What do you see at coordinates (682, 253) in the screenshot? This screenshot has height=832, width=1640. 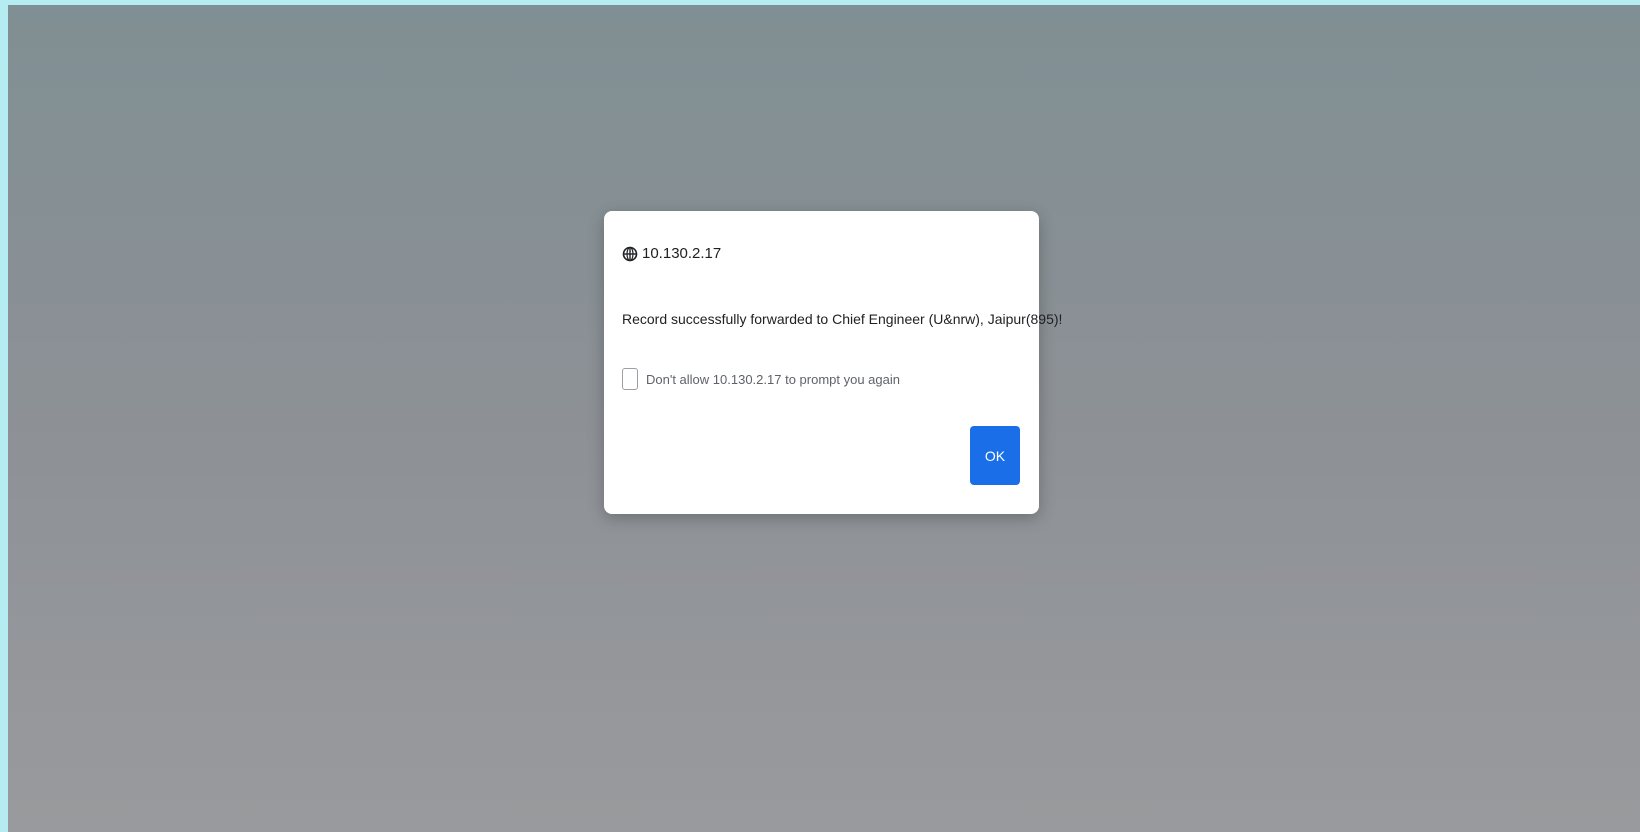 I see `dialog-origin: 10.130.2.17` at bounding box center [682, 253].